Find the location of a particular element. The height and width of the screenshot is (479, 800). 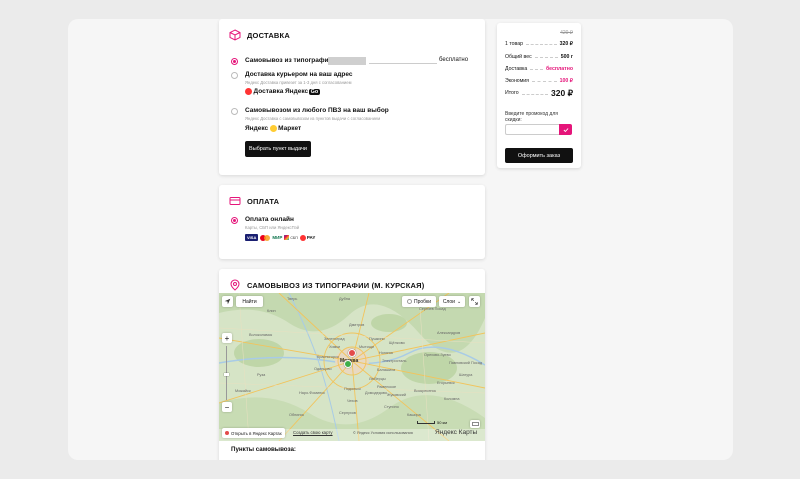

map-place-label: Люберцы is located at coordinates (377, 379).